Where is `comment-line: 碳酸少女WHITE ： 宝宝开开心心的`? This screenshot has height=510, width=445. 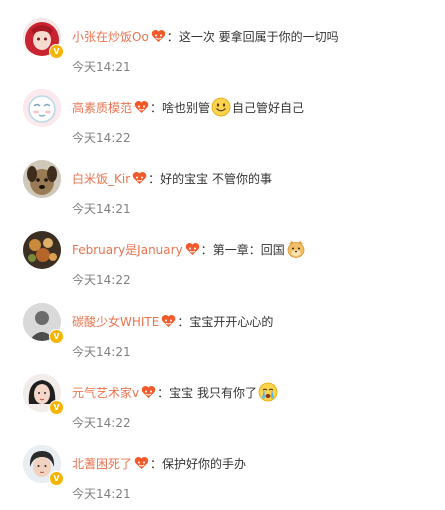 comment-line: 碳酸少女WHITE ： 宝宝开开心心的 is located at coordinates (172, 321).